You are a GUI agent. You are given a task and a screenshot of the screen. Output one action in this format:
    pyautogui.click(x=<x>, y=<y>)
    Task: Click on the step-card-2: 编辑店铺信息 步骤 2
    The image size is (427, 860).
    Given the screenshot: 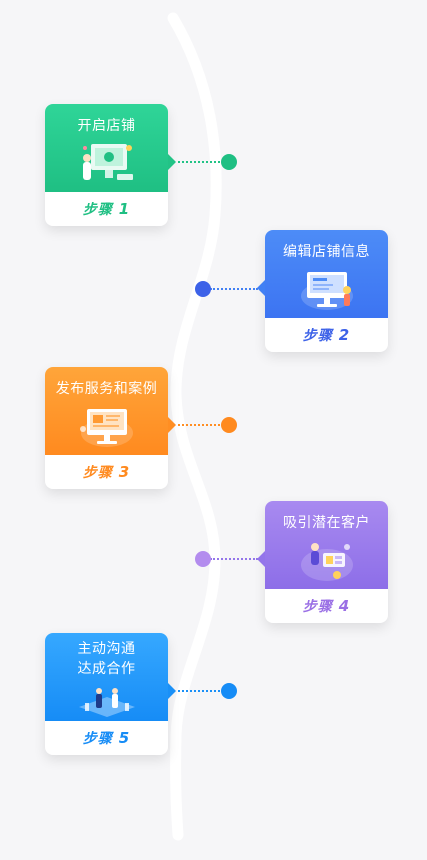 What is the action you would take?
    pyautogui.click(x=322, y=291)
    